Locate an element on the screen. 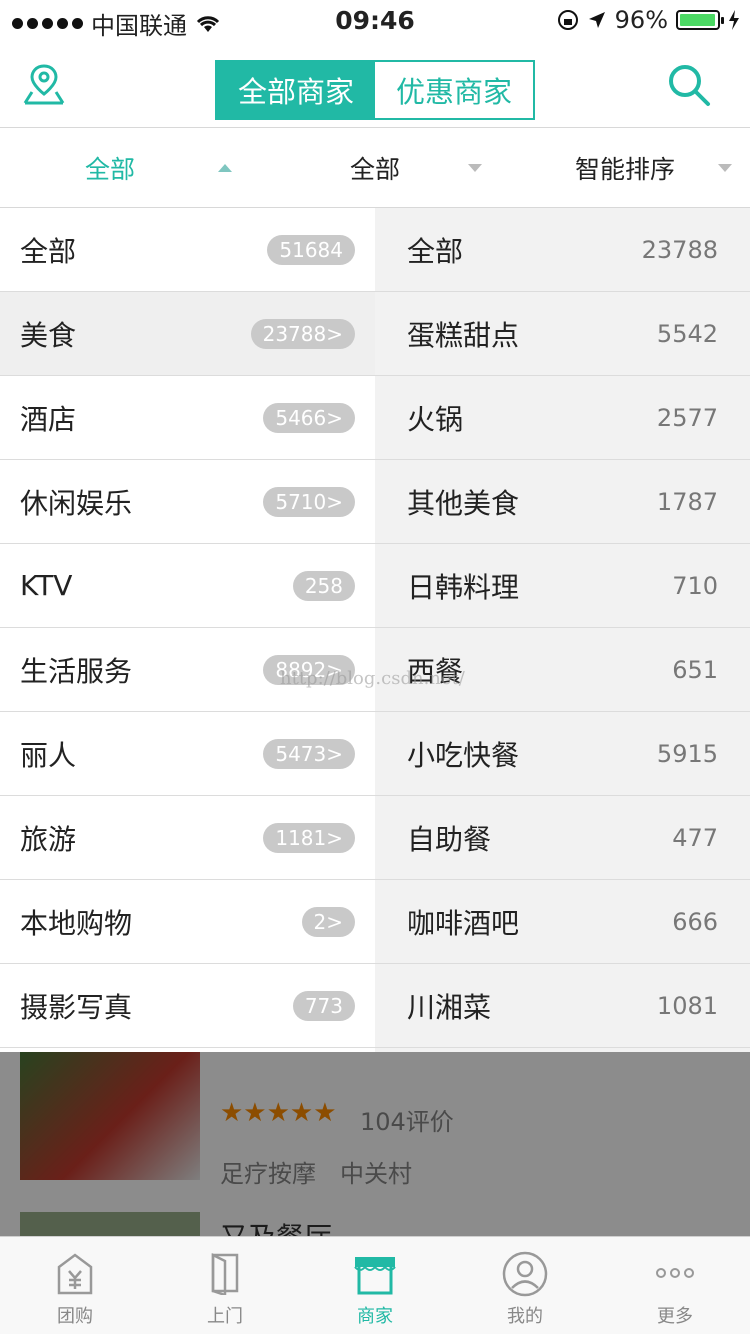 This screenshot has height=1334, width=750. tab-bar: 团购 上门 商家 我的 更多 is located at coordinates (375, 1285).